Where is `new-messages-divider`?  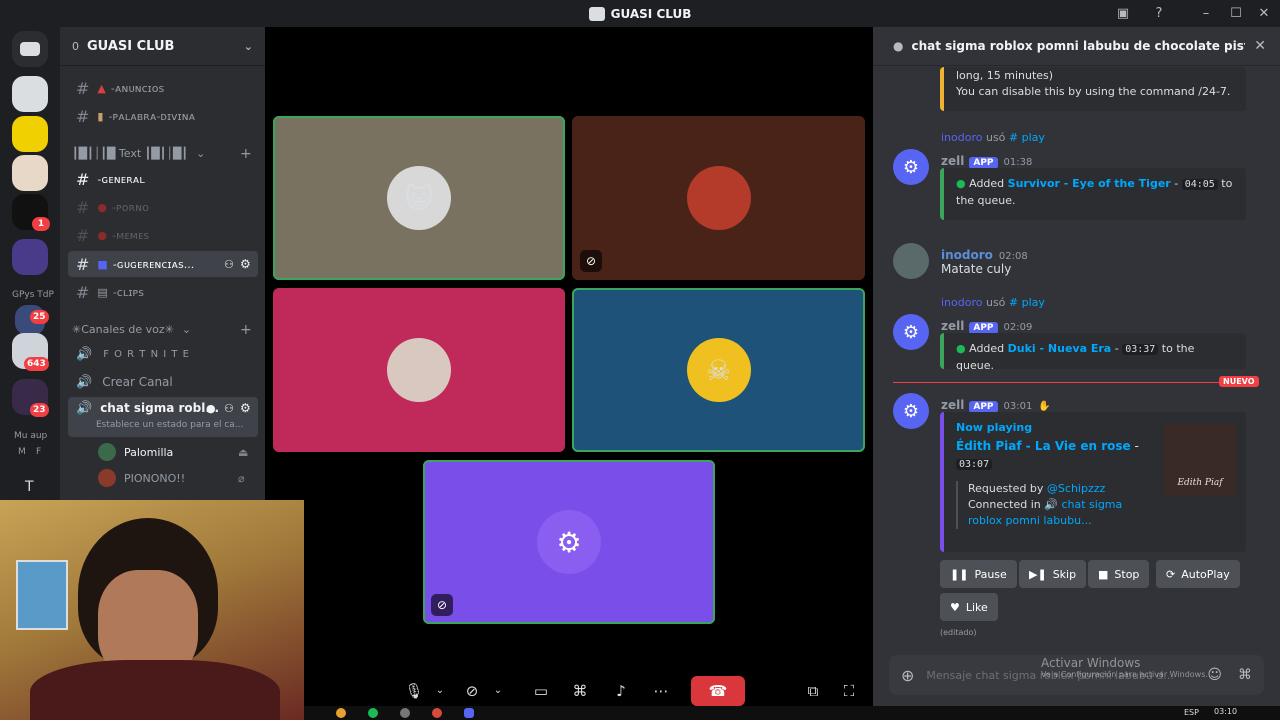
new-messages-divider is located at coordinates (1073, 382).